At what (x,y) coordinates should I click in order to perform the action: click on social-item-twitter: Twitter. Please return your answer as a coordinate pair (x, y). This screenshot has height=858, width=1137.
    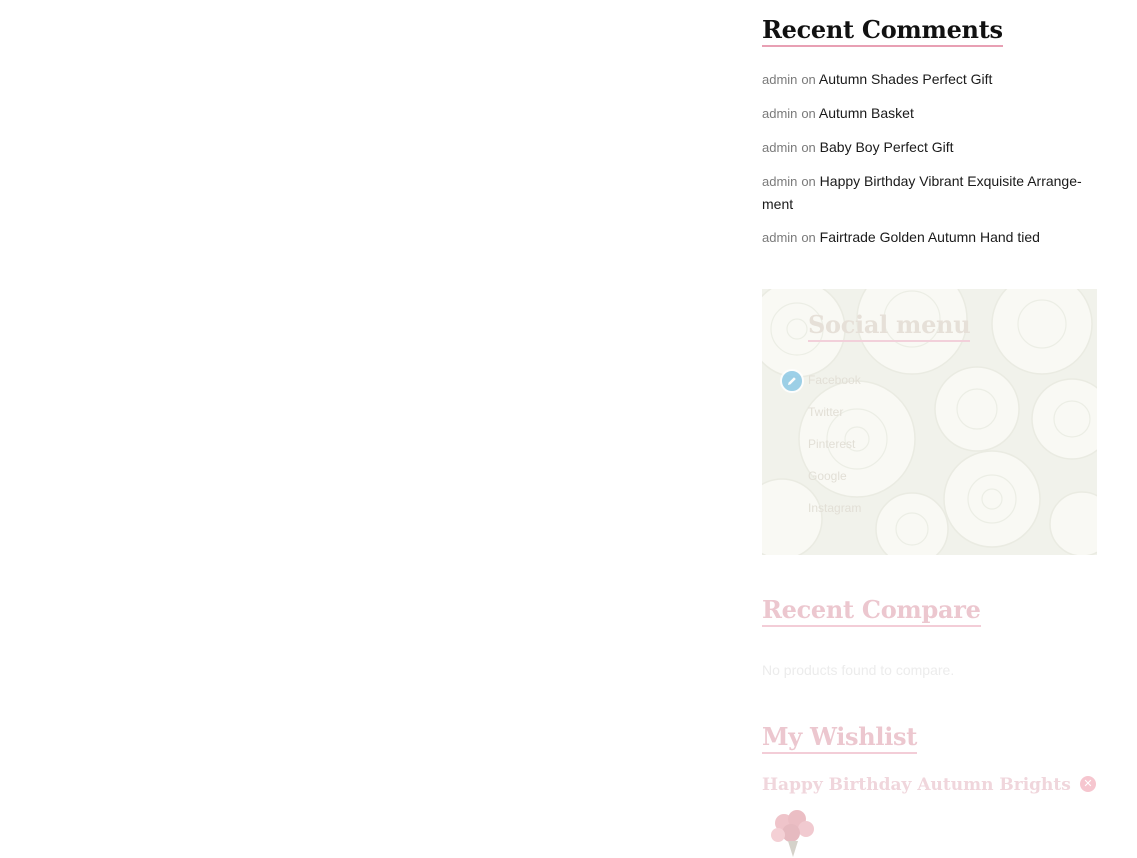
    Looking at the image, I should click on (889, 412).